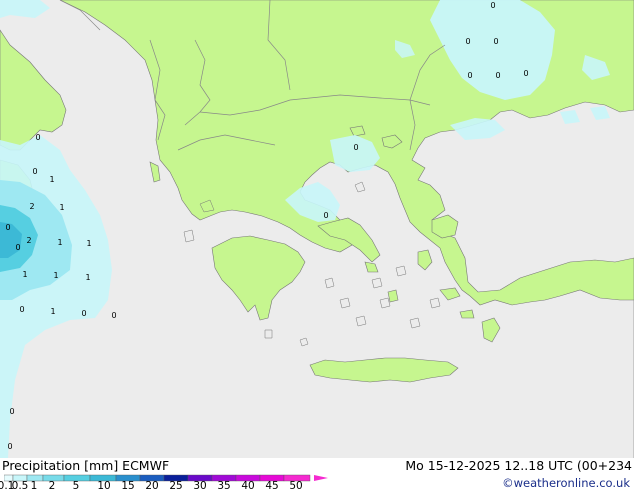 This screenshot has height=492, width=634. Describe the element at coordinates (566, 483) in the screenshot. I see `credit-link: ©weatheronline.co.uk` at that location.